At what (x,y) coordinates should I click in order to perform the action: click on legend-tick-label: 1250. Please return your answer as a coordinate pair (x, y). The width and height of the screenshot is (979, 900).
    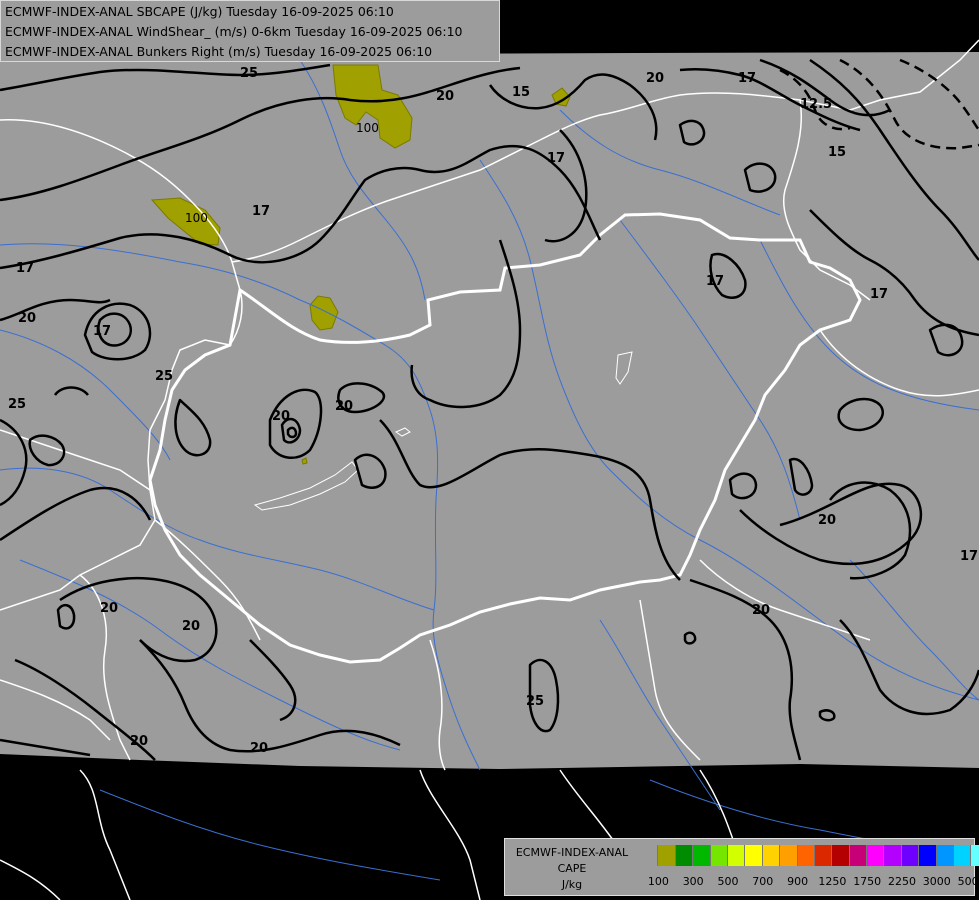
    Looking at the image, I should click on (832, 881).